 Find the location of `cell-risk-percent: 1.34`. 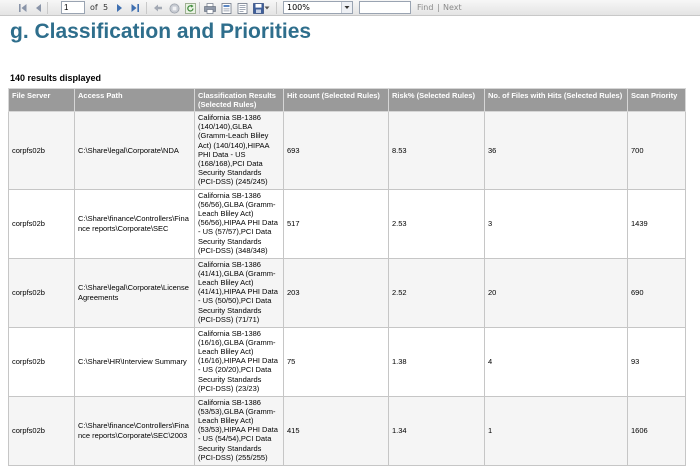

cell-risk-percent: 1.34 is located at coordinates (436, 430).